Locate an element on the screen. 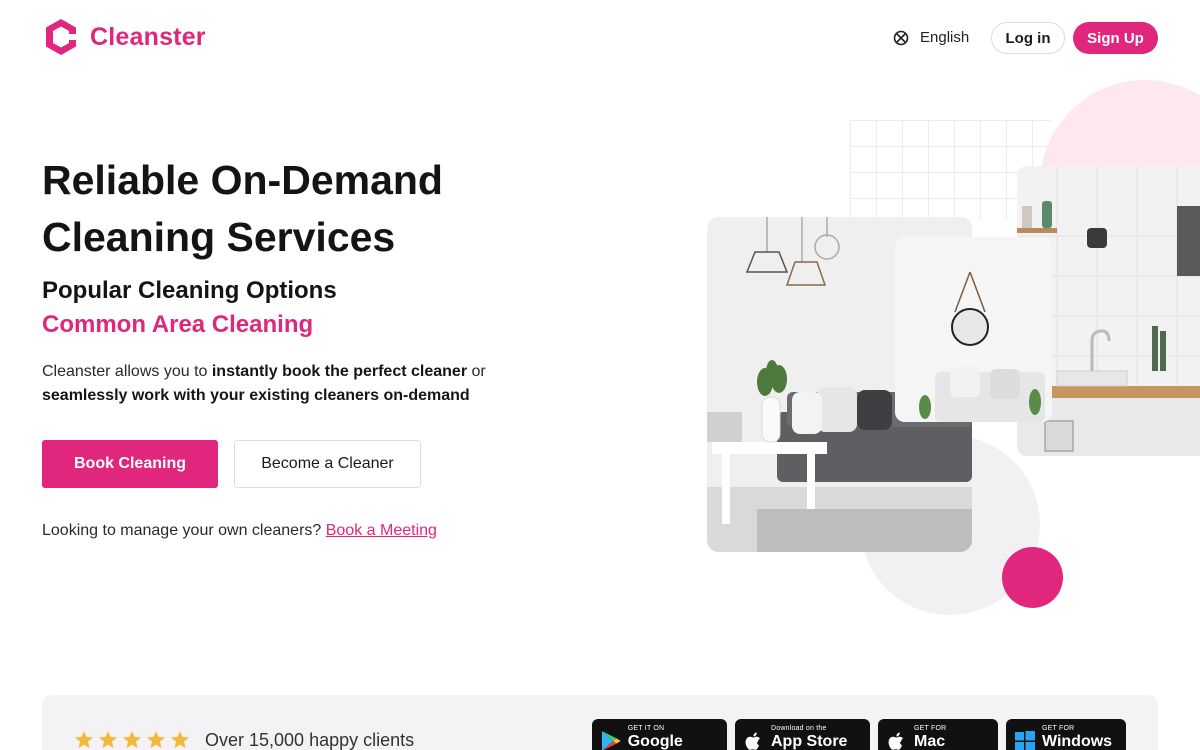  store-small-text: GET IT ON is located at coordinates (646, 728).